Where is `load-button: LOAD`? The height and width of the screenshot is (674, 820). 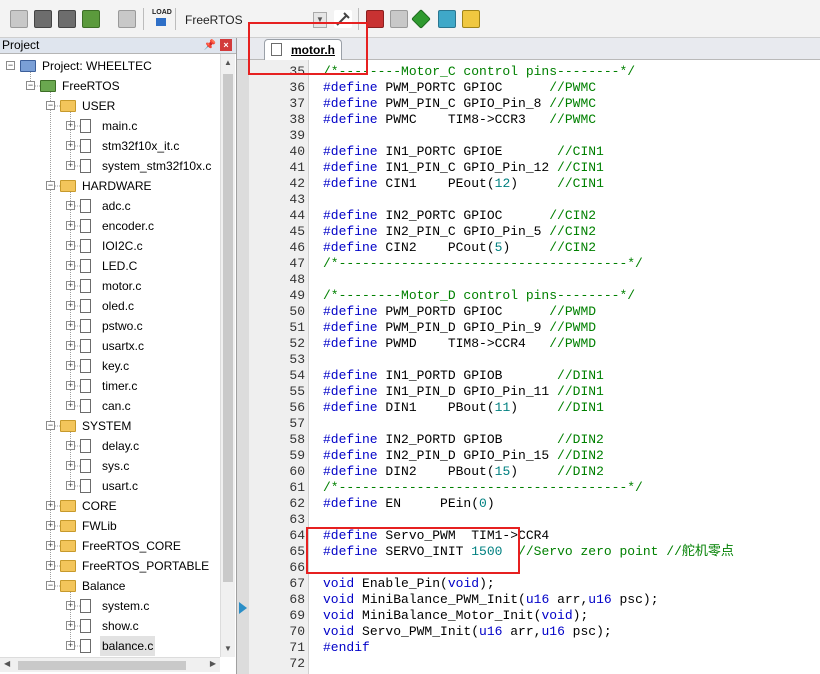
load-button: LOAD is located at coordinates (162, 19).